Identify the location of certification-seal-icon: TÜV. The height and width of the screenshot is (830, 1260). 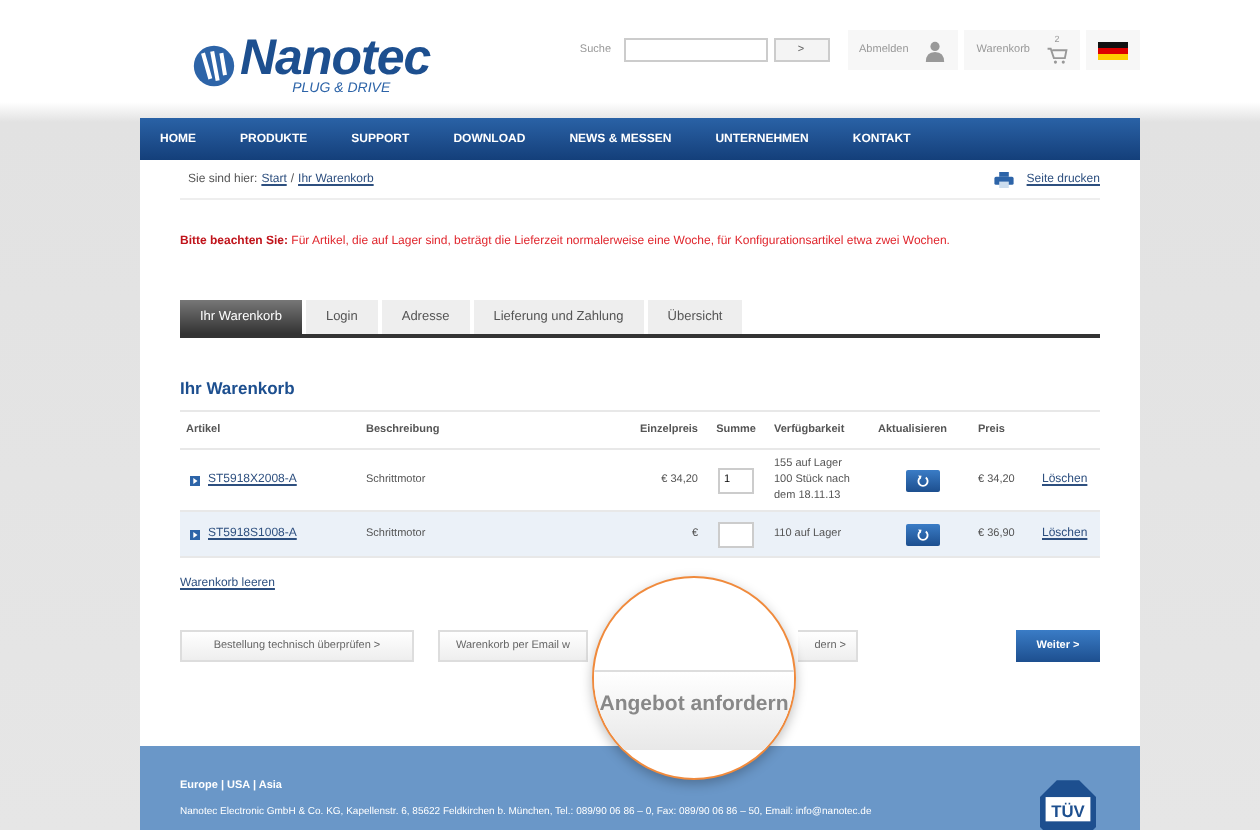
(1068, 805).